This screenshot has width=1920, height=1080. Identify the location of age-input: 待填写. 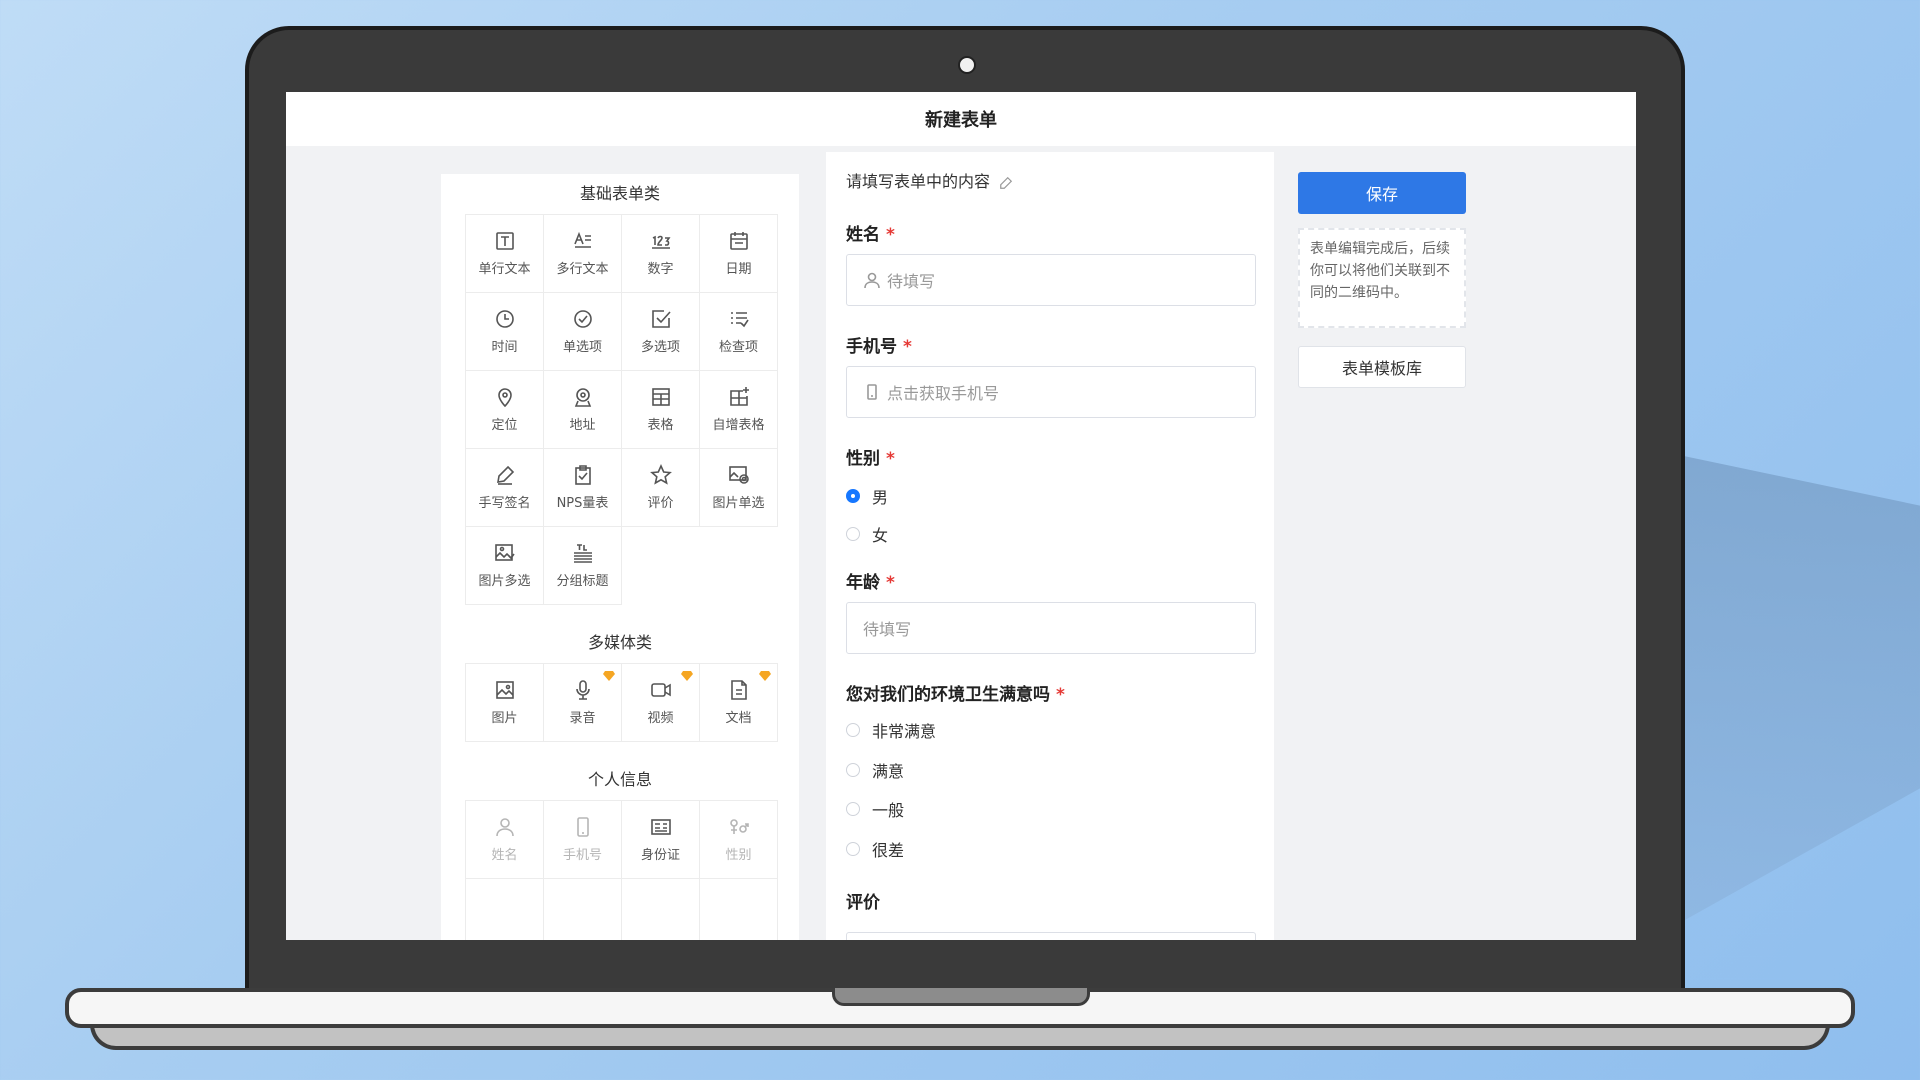
(1051, 628).